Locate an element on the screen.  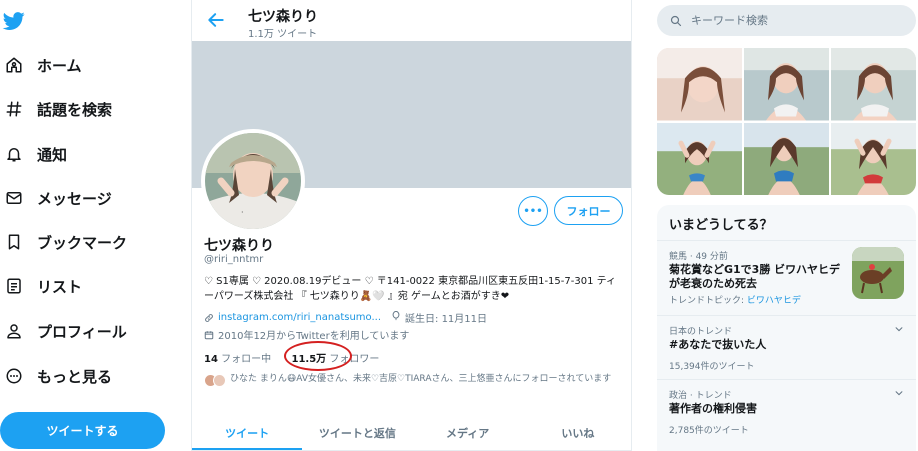
more-circle-icon is located at coordinates (14, 376).